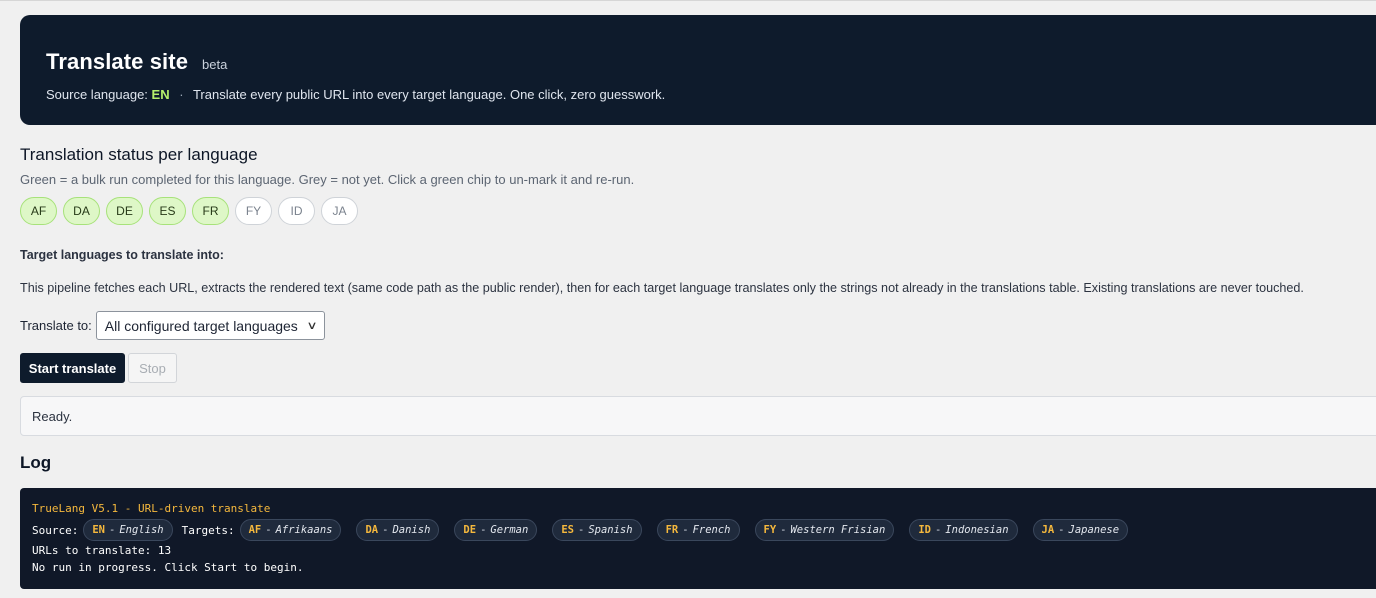 The image size is (1376, 598). Describe the element at coordinates (210, 211) in the screenshot. I see `chip-fr: FR` at that location.